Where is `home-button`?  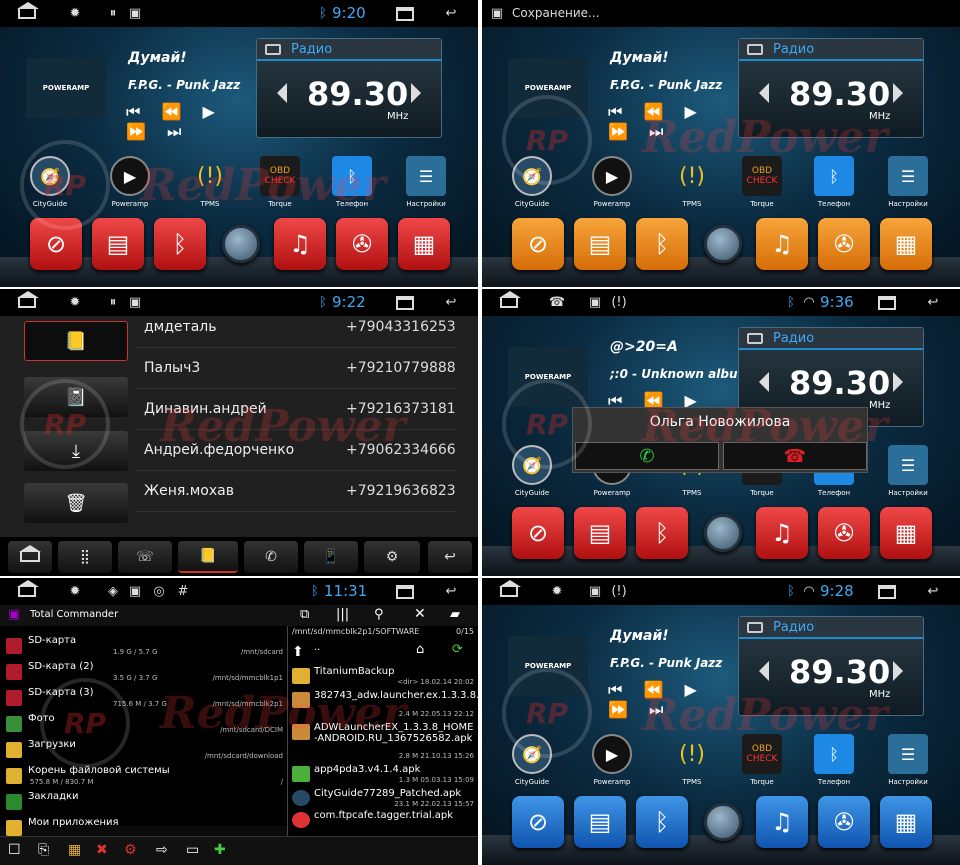 home-button is located at coordinates (30, 557).